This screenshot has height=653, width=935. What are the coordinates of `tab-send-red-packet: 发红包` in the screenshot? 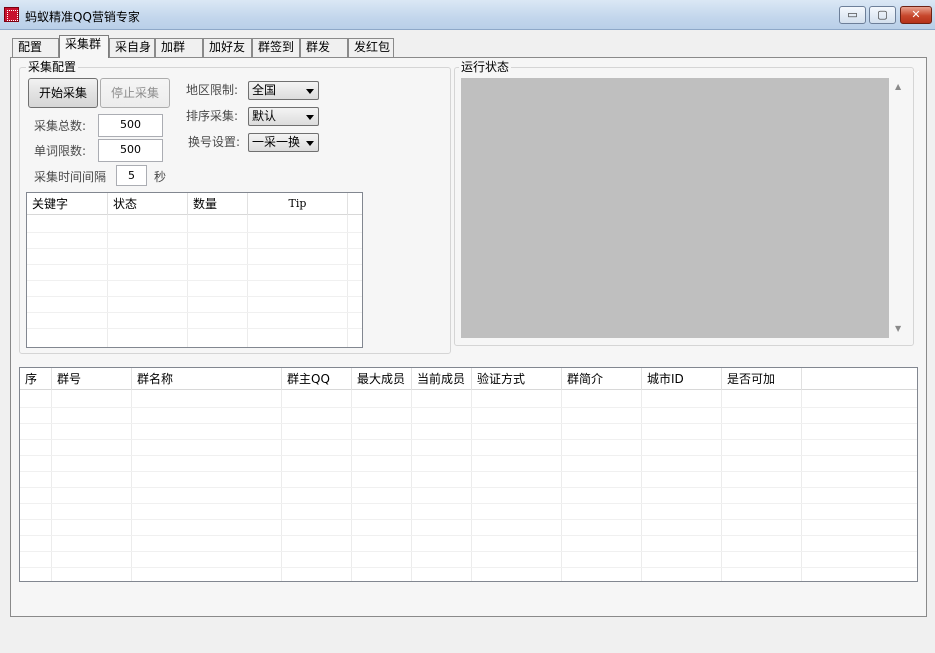 It's located at (371, 47).